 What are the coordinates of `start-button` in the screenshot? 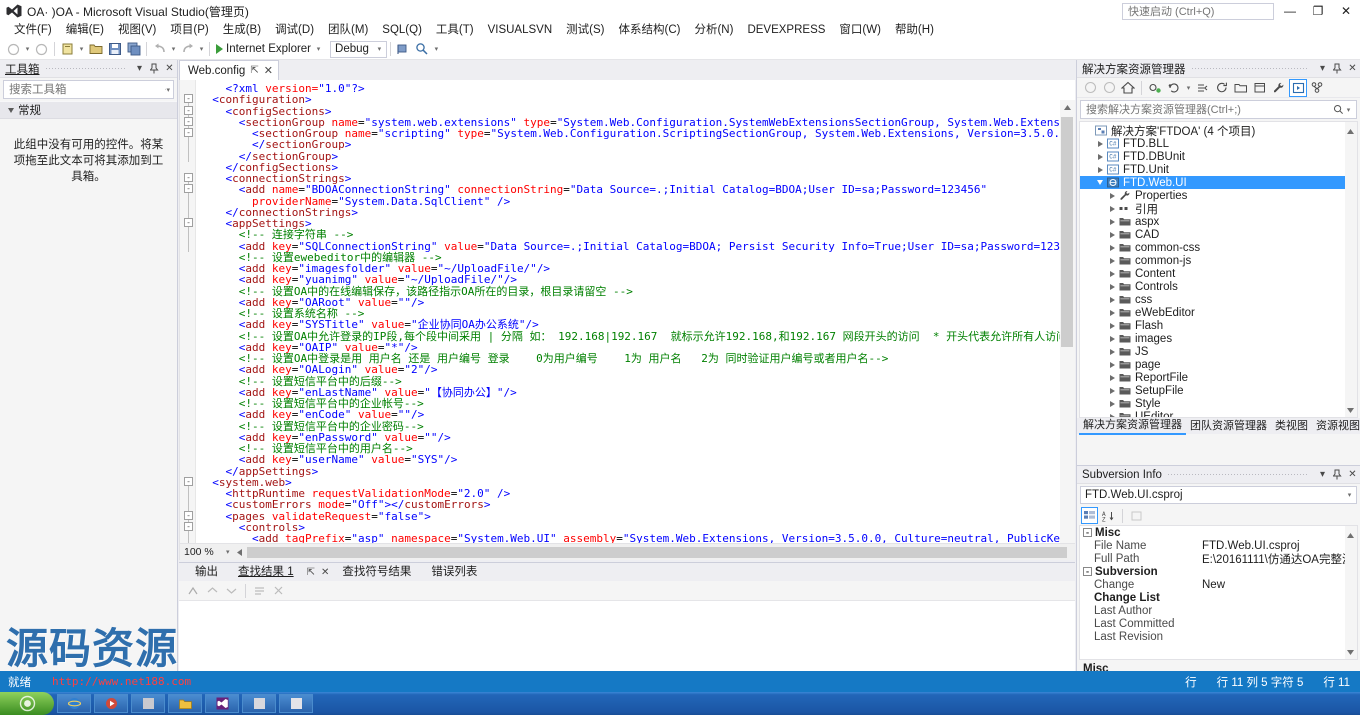 It's located at (27, 703).